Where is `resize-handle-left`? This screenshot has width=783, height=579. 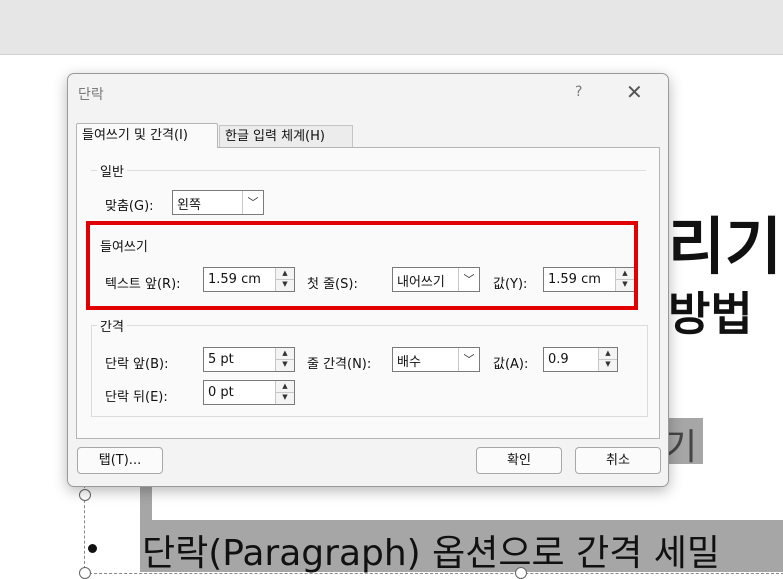 resize-handle-left is located at coordinates (85, 495).